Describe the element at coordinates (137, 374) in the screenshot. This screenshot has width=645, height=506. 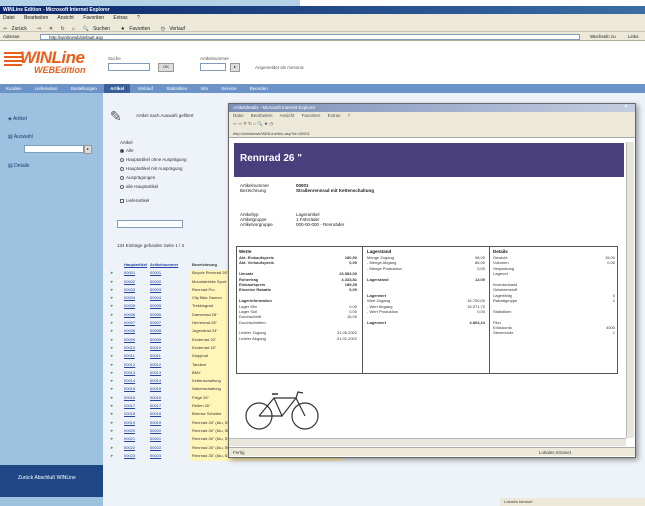
I see `row-hauptartikel: 00013` at that location.